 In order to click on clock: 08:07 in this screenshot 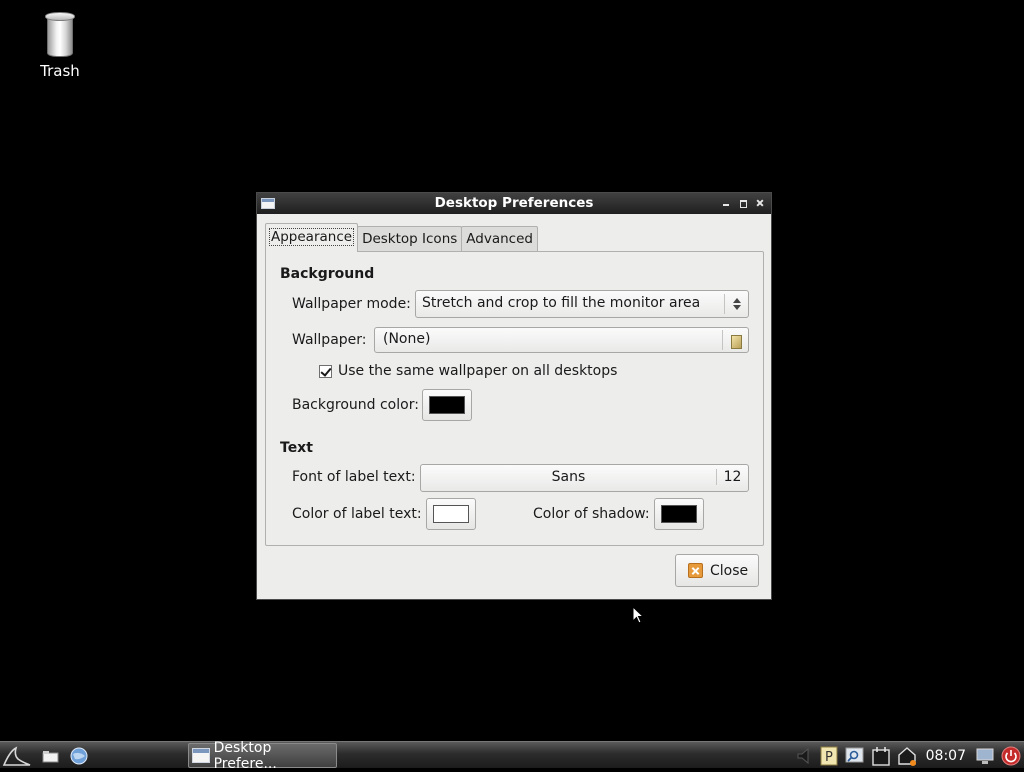, I will do `click(946, 756)`.